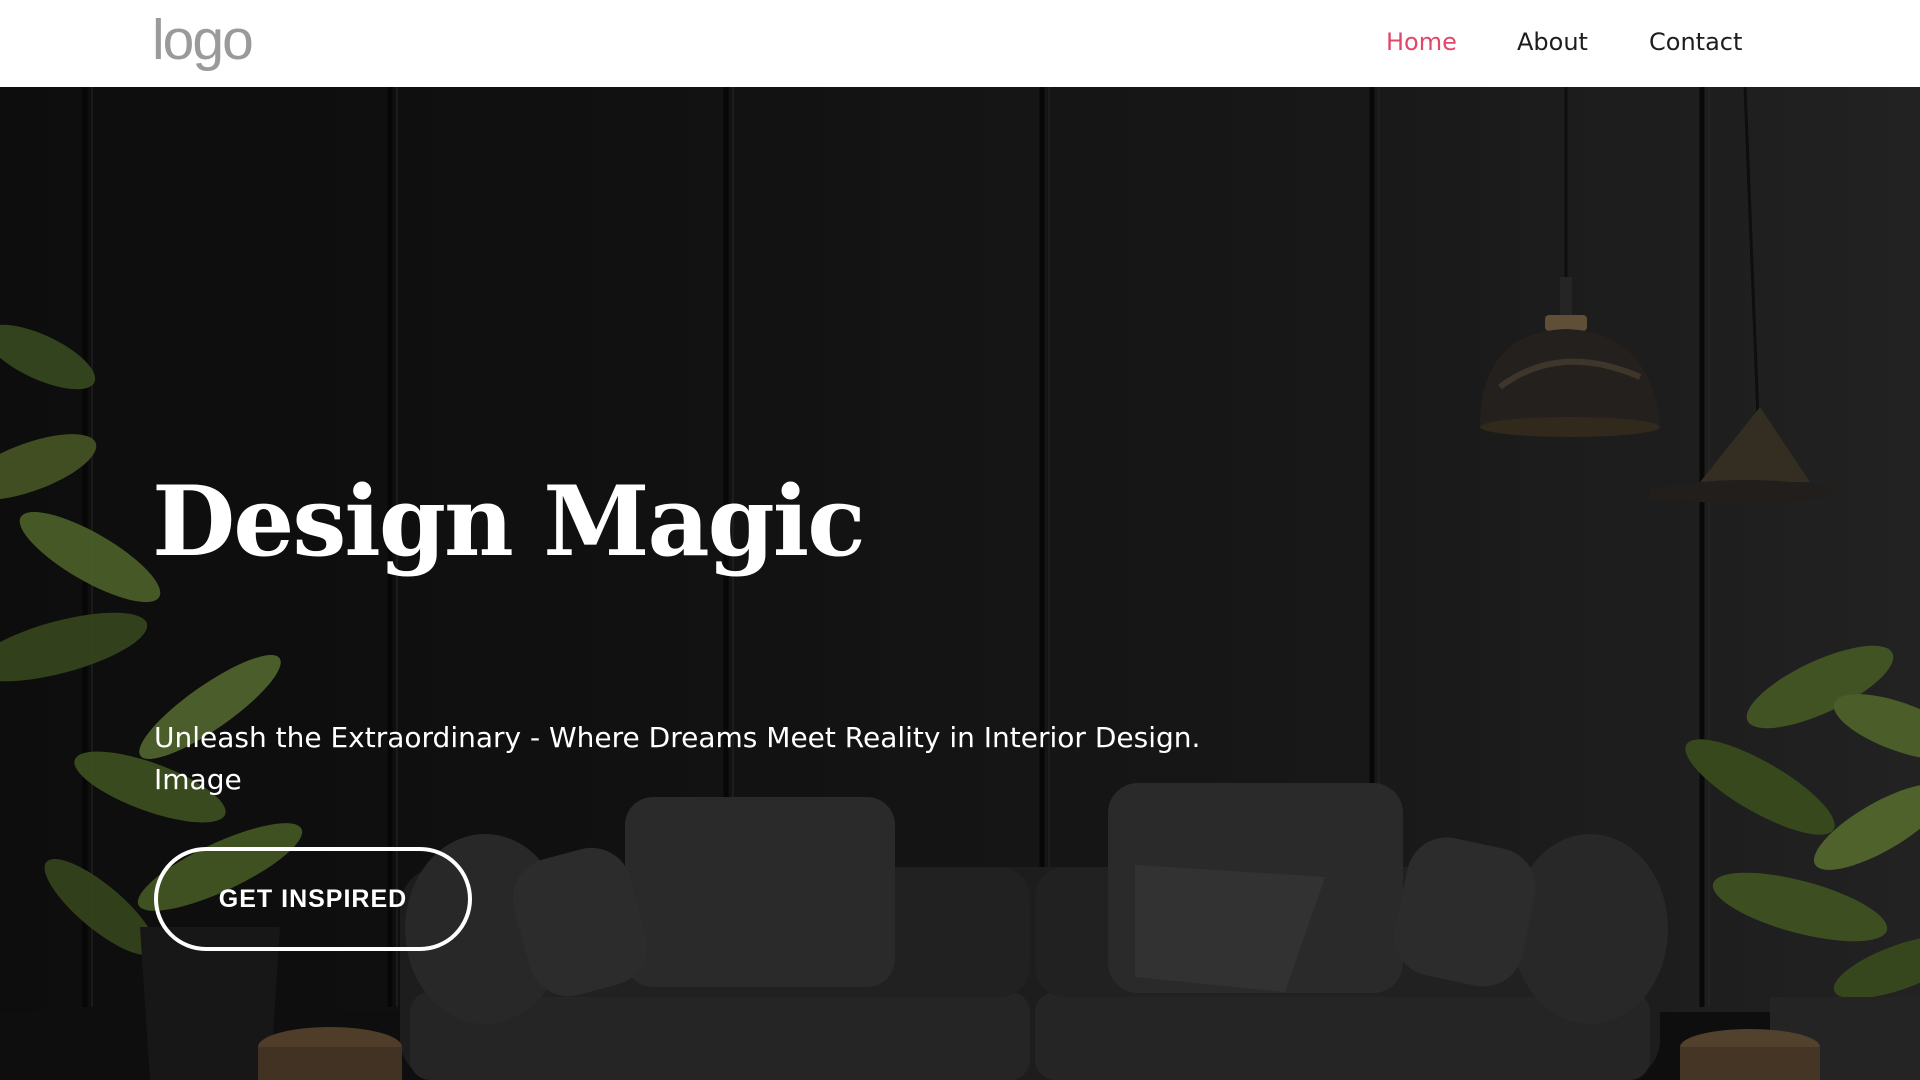 The width and height of the screenshot is (1920, 1080). Describe the element at coordinates (1421, 42) in the screenshot. I see `nav-home-link: Home` at that location.